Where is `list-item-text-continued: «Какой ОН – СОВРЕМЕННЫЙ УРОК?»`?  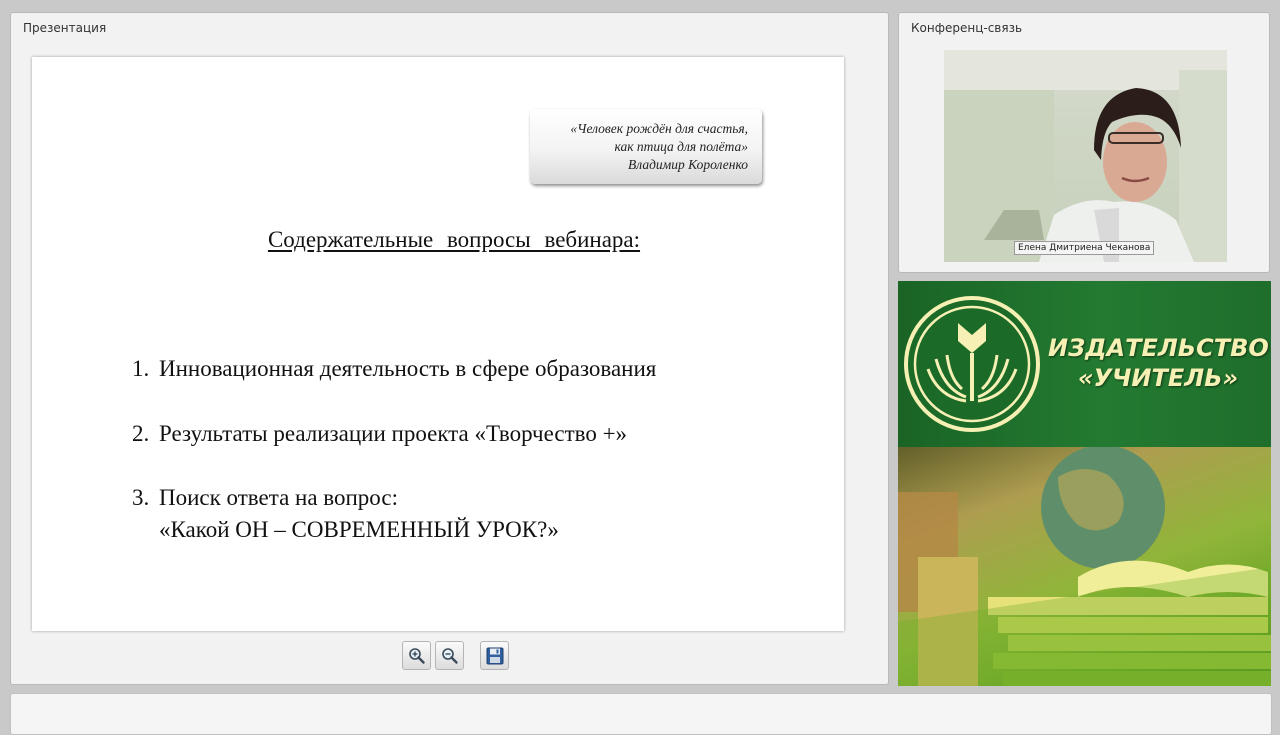 list-item-text-continued: «Какой ОН – СОВРЕМЕННЫЙ УРОК?» is located at coordinates (359, 529).